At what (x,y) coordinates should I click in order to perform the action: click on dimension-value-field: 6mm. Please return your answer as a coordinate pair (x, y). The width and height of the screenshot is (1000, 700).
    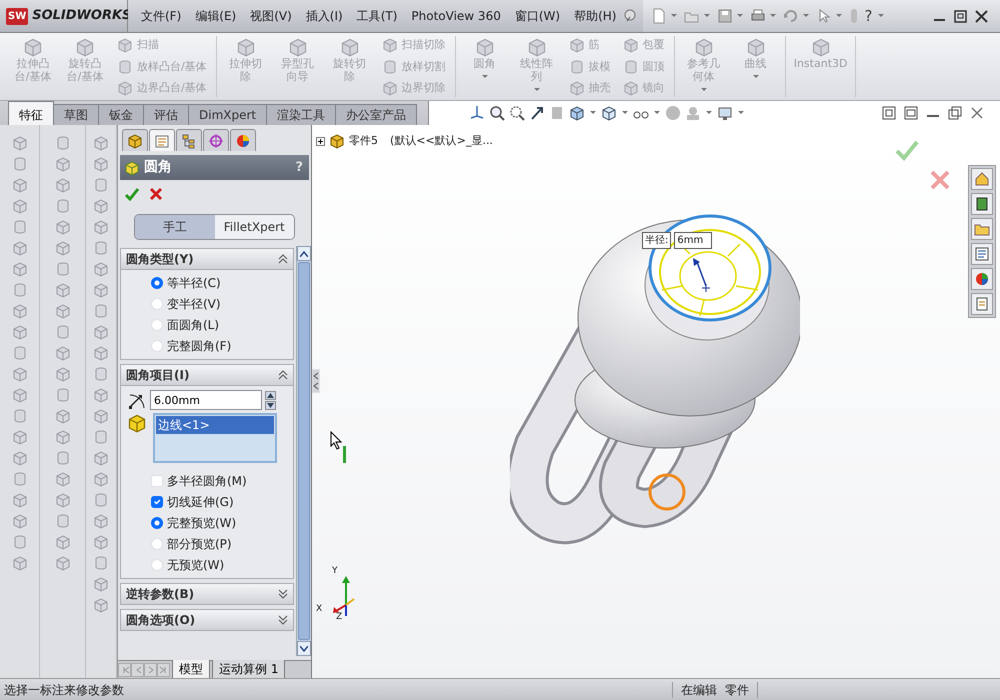
    Looking at the image, I should click on (693, 240).